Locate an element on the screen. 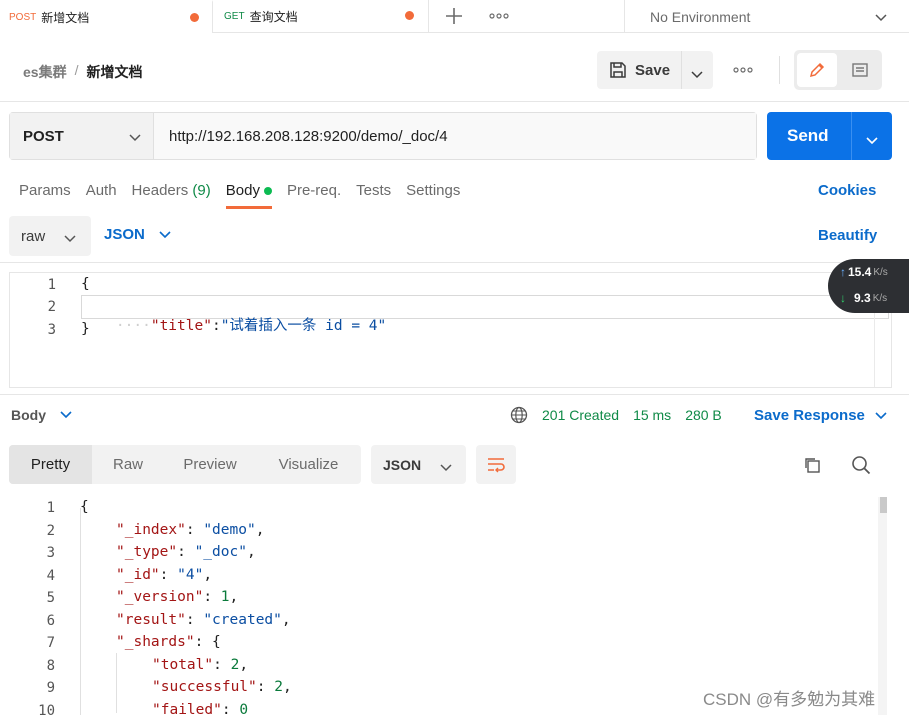  json-brace: { is located at coordinates (84, 507).